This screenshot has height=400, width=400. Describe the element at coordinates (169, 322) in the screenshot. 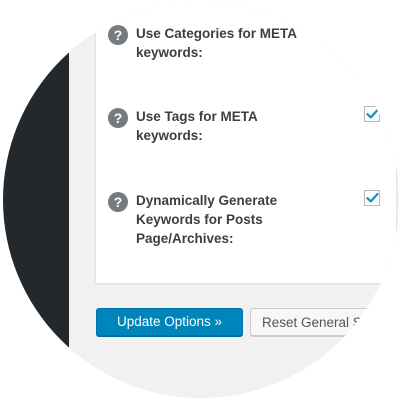

I see `update-options-button: Update Options »` at that location.